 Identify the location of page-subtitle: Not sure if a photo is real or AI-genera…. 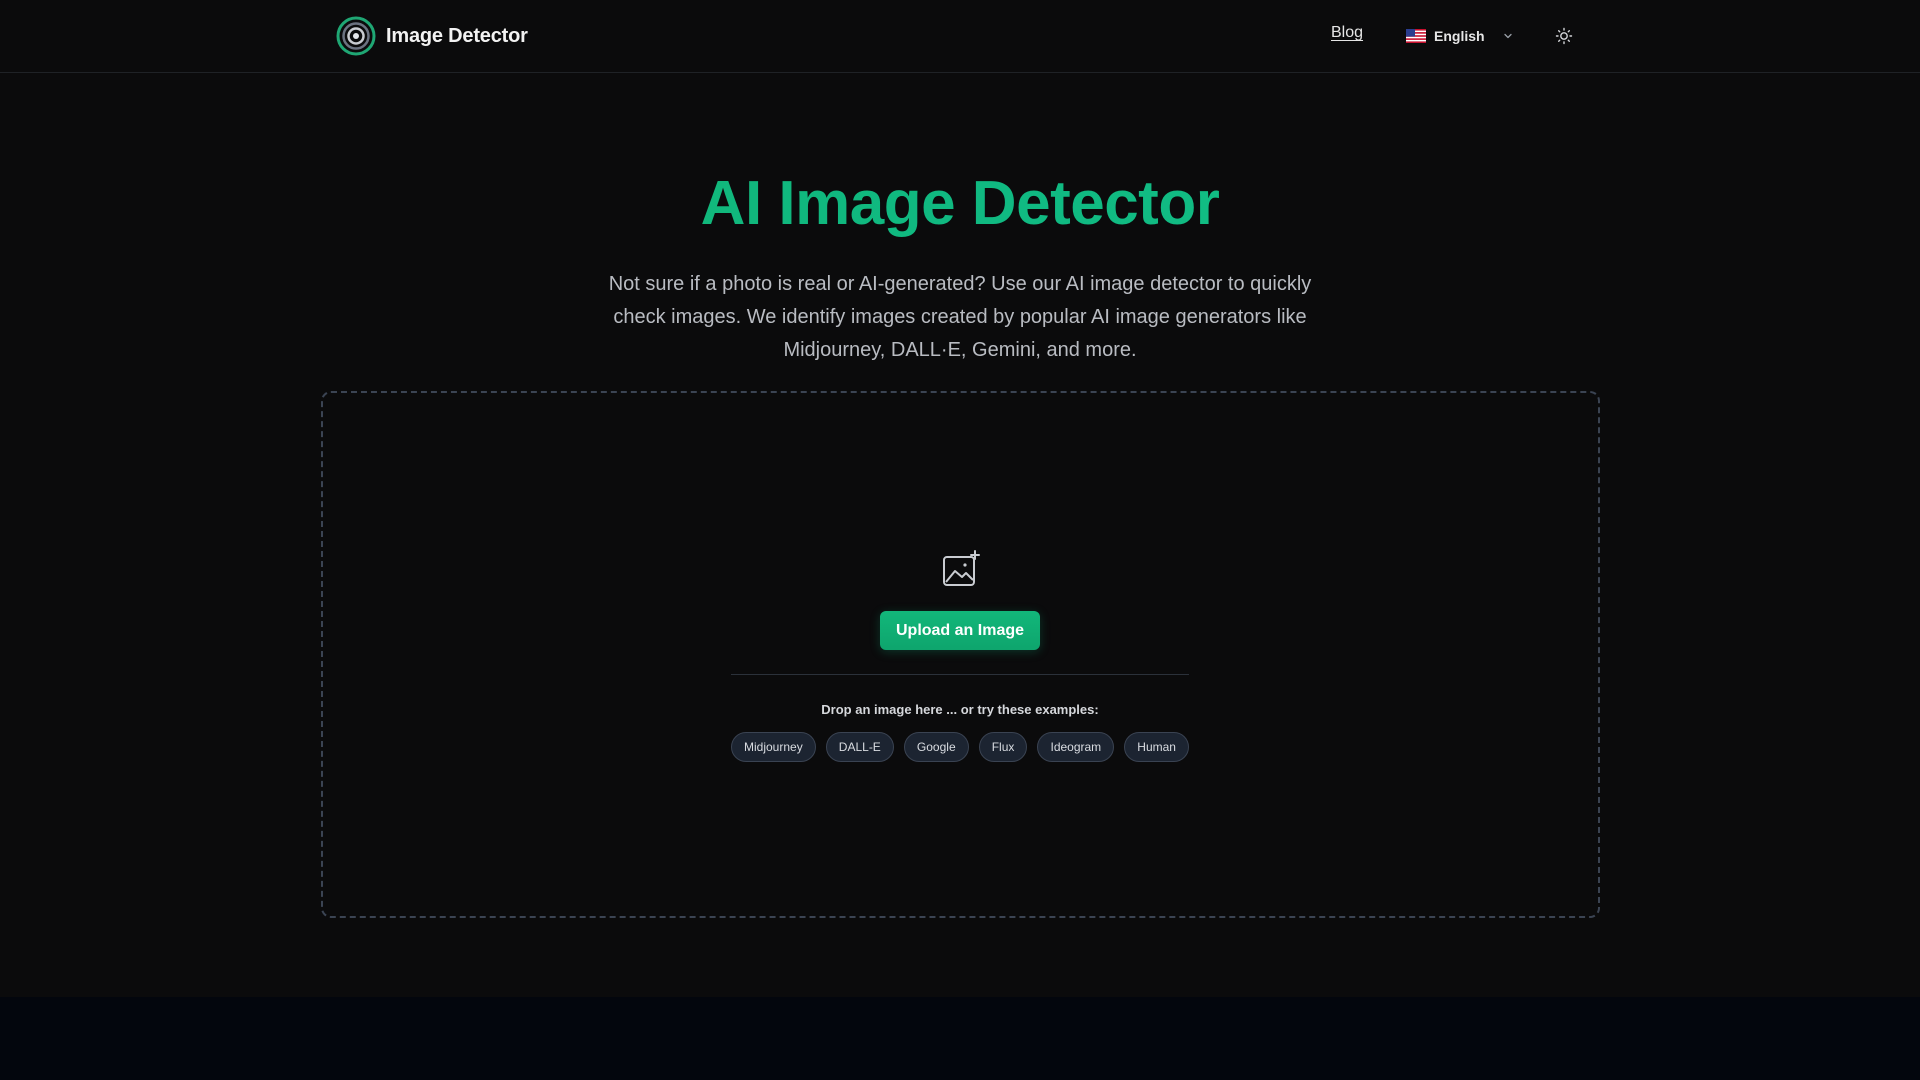
(960, 317).